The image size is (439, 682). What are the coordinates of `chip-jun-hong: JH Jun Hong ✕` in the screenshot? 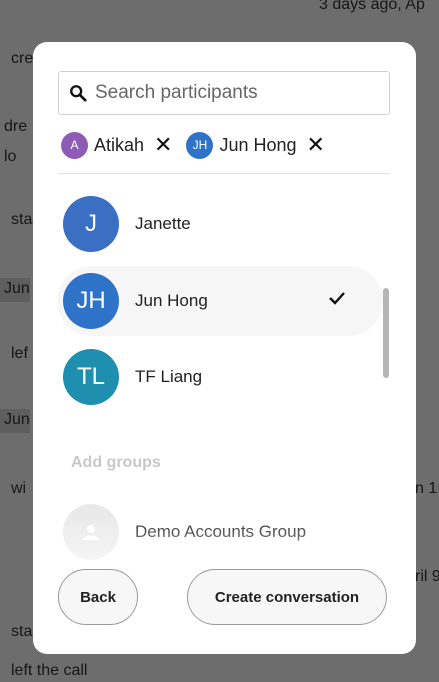 It's located at (255, 145).